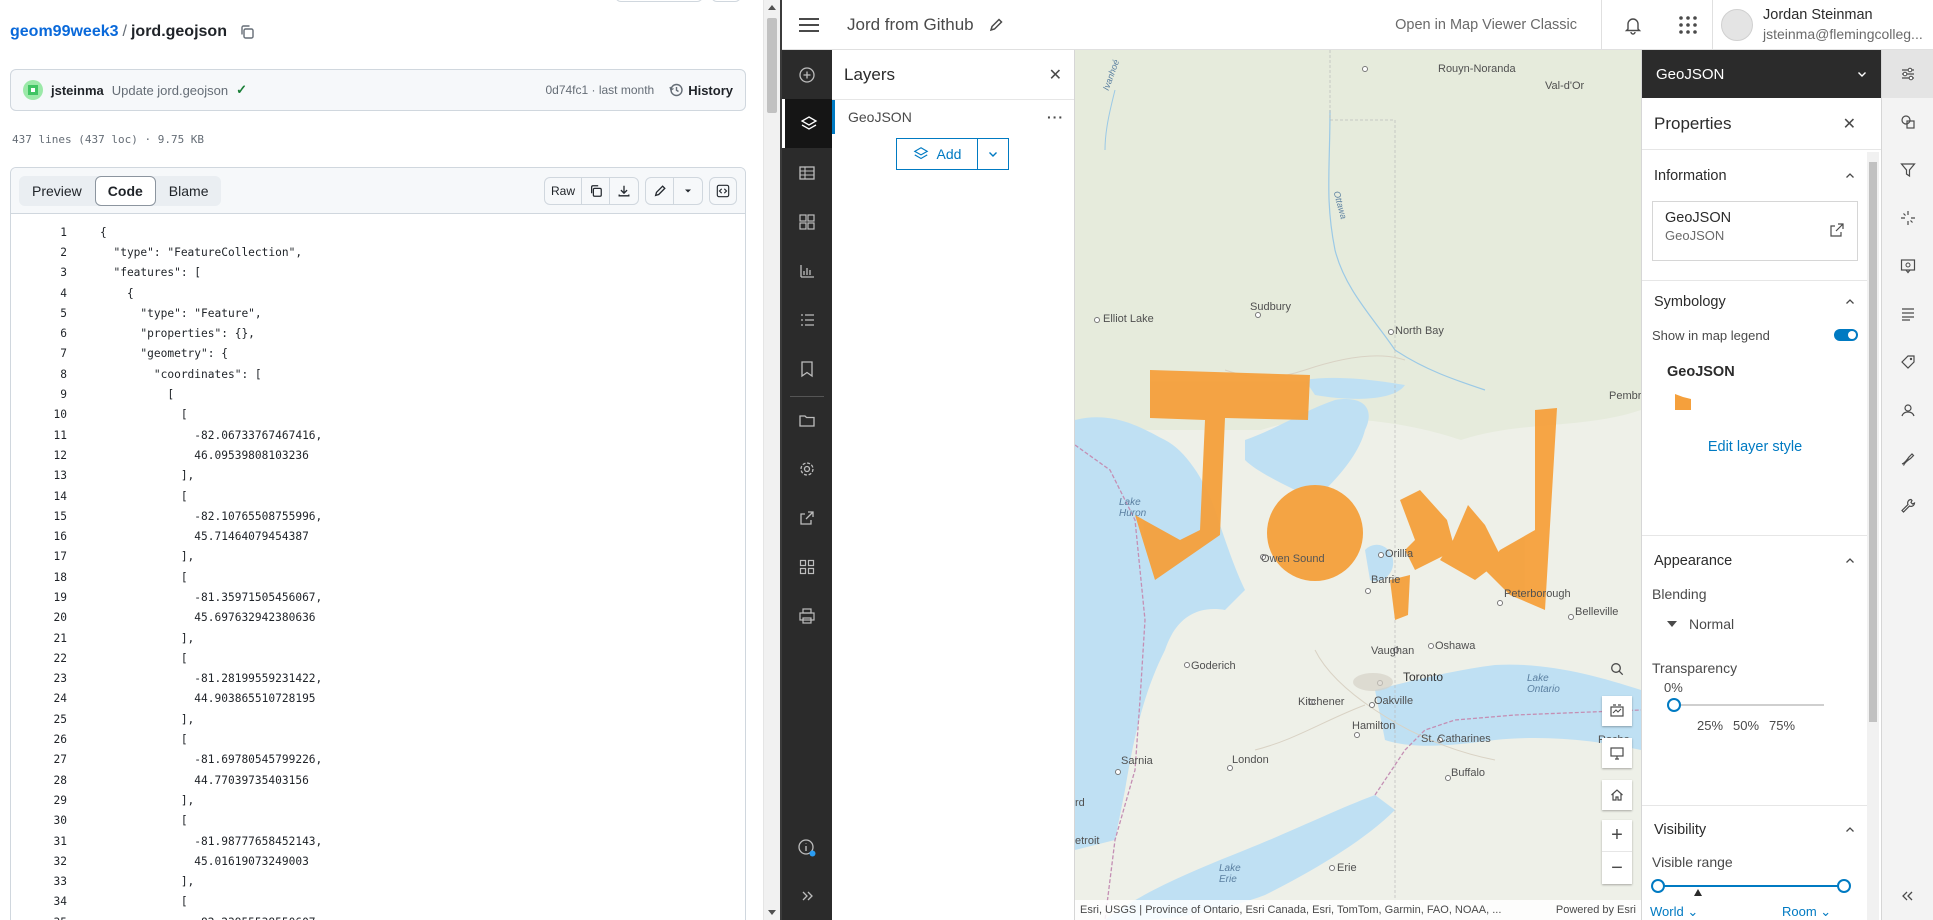 The width and height of the screenshot is (1933, 920). Describe the element at coordinates (378, 557) in the screenshot. I see `code-line: 17 ],` at that location.